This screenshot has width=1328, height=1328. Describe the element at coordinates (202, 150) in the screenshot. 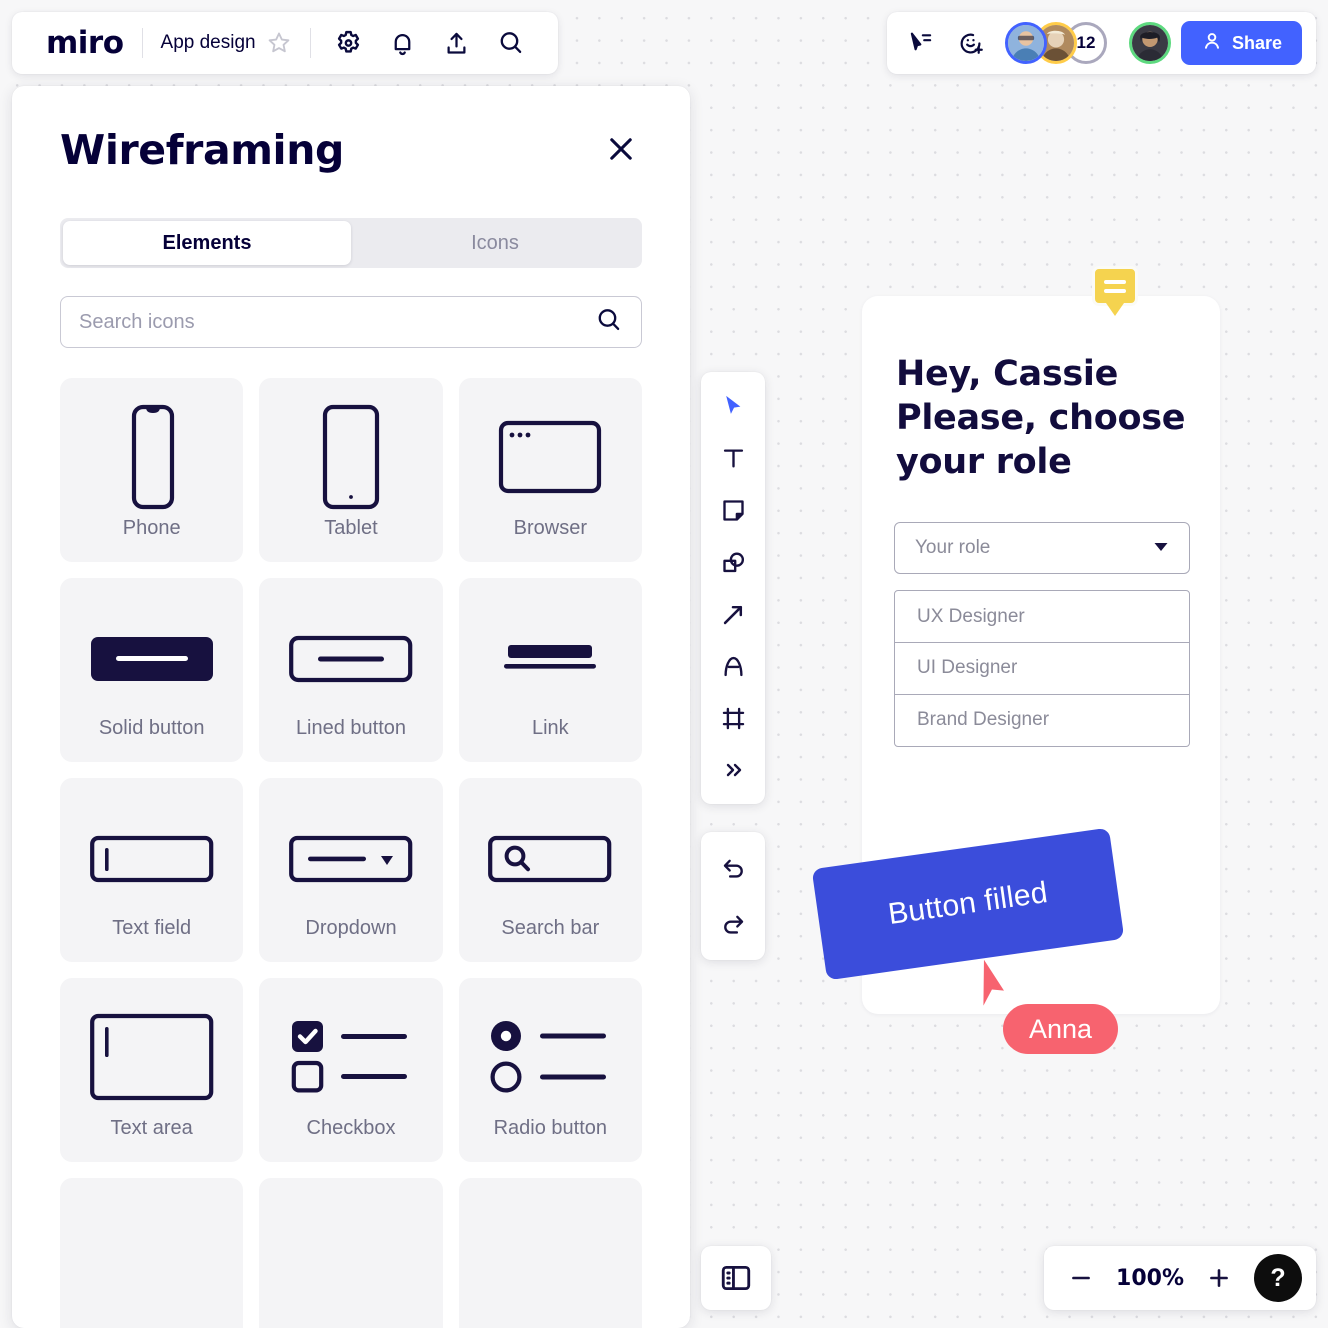

I see `page-title: Wireframing` at that location.